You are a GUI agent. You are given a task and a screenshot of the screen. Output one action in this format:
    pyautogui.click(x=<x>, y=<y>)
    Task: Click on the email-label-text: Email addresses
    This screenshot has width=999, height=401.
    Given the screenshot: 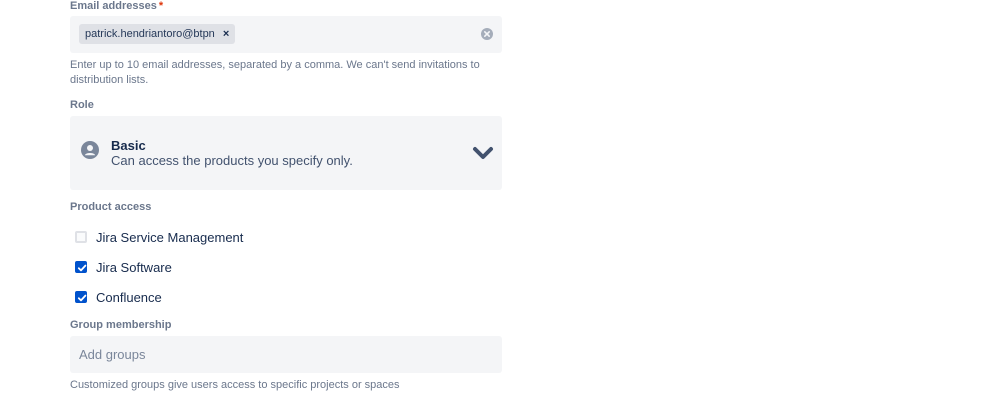 What is the action you would take?
    pyautogui.click(x=113, y=6)
    